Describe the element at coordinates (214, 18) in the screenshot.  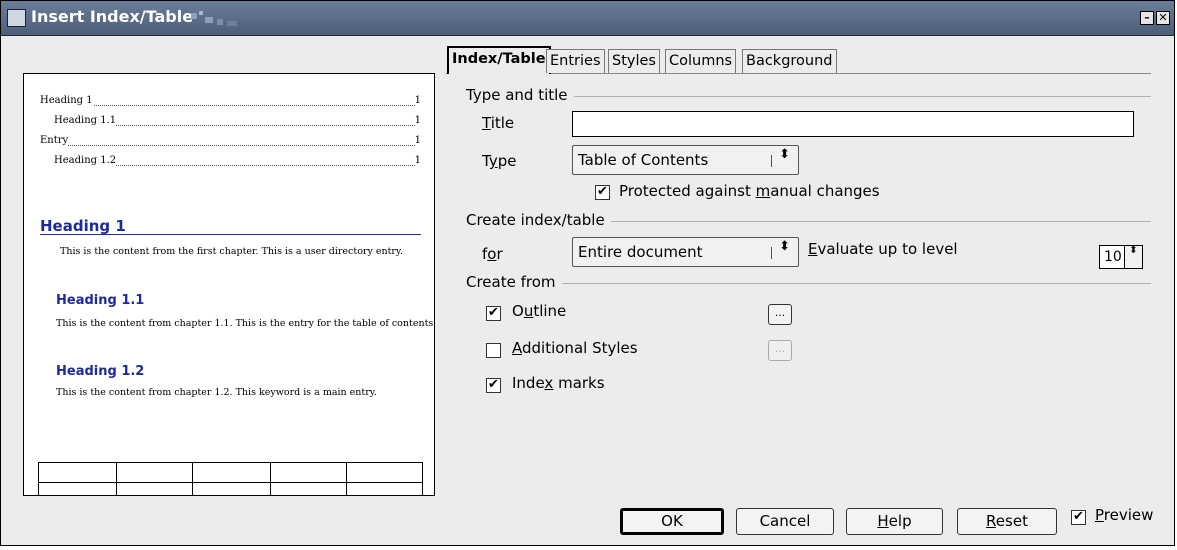
I see `title-decoration-icon` at that location.